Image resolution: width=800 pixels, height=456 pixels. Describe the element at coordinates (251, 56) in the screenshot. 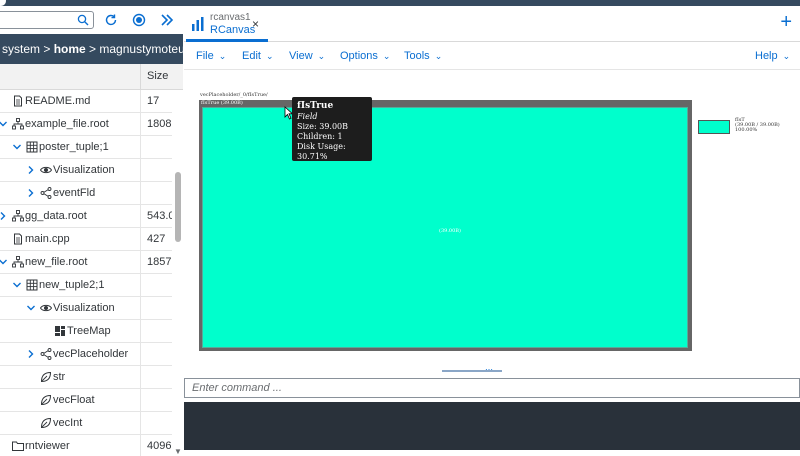

I see `menu-edit-label: Edit` at that location.